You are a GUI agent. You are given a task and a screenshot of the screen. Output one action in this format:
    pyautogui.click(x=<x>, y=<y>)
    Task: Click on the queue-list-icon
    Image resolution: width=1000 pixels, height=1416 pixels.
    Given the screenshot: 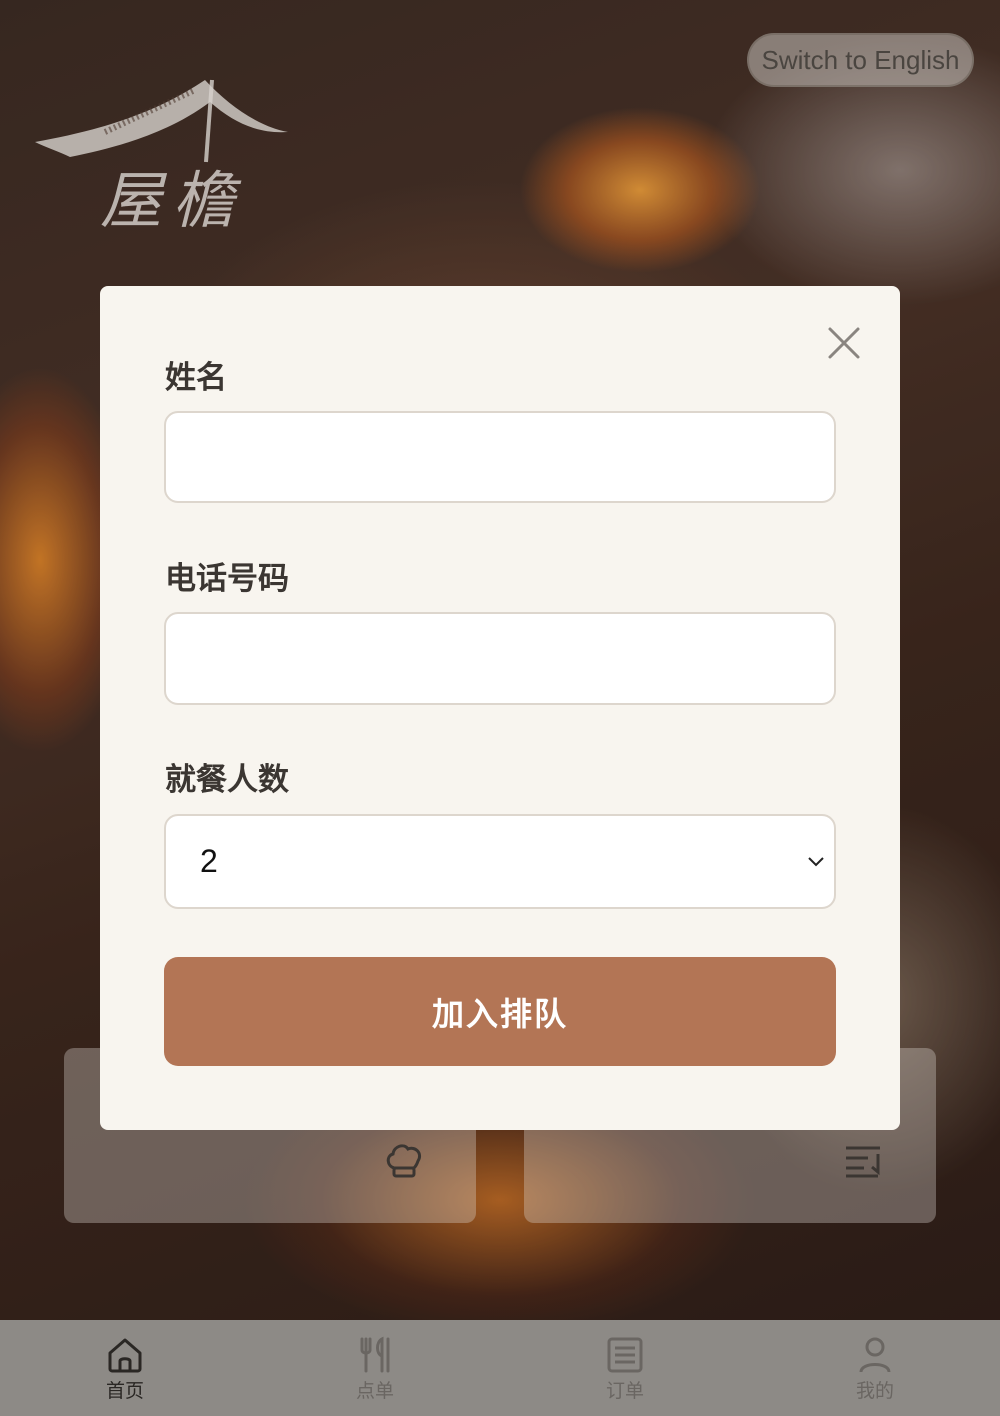 What is the action you would take?
    pyautogui.click(x=863, y=1162)
    